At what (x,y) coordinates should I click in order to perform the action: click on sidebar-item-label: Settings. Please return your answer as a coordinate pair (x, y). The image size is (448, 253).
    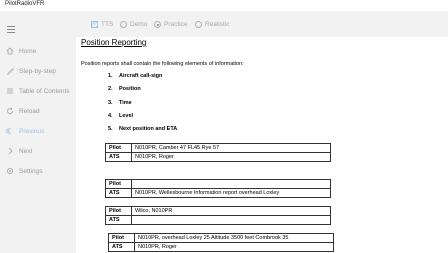
    Looking at the image, I should click on (31, 171).